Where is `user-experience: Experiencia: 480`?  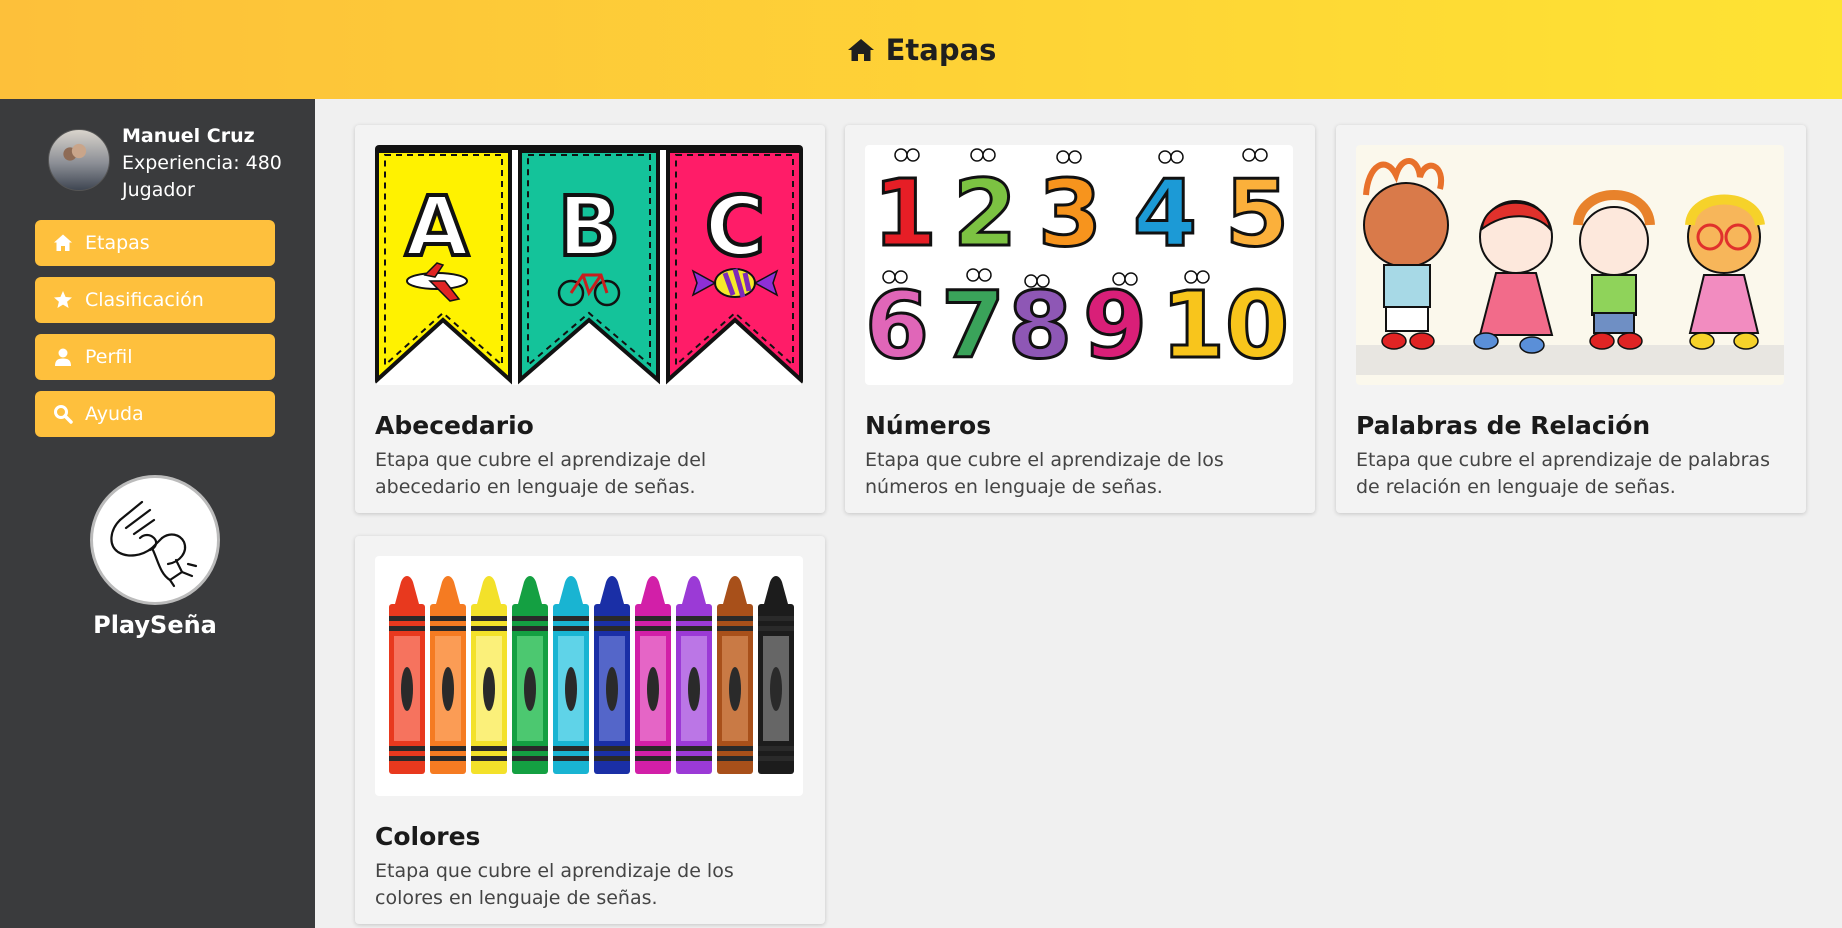
user-experience: Experiencia: 480 is located at coordinates (202, 163).